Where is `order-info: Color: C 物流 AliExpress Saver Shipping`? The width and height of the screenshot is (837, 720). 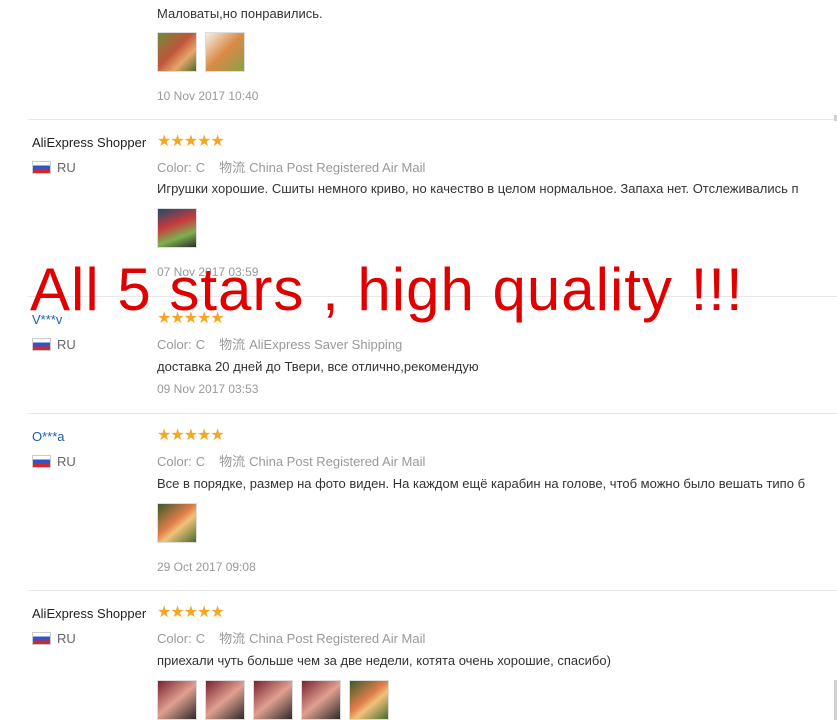
order-info: Color: C 物流 AliExpress Saver Shipping is located at coordinates (279, 343).